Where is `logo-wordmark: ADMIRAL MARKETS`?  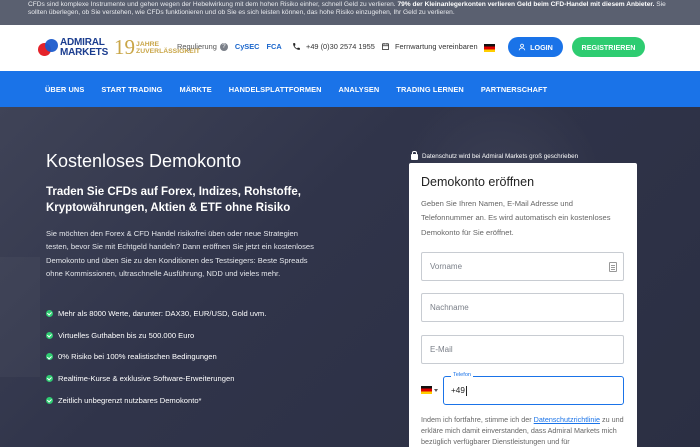
logo-wordmark: ADMIRAL MARKETS is located at coordinates (84, 47).